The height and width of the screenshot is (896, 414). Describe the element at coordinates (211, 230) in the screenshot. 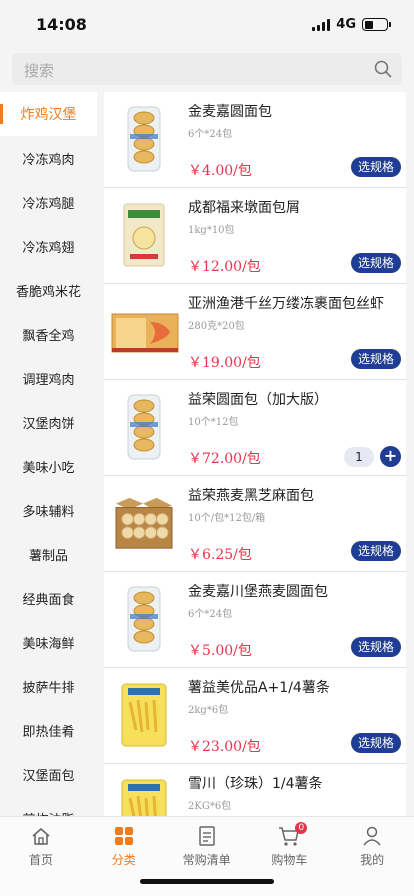

I see `product-spec: 1kg*10包` at that location.